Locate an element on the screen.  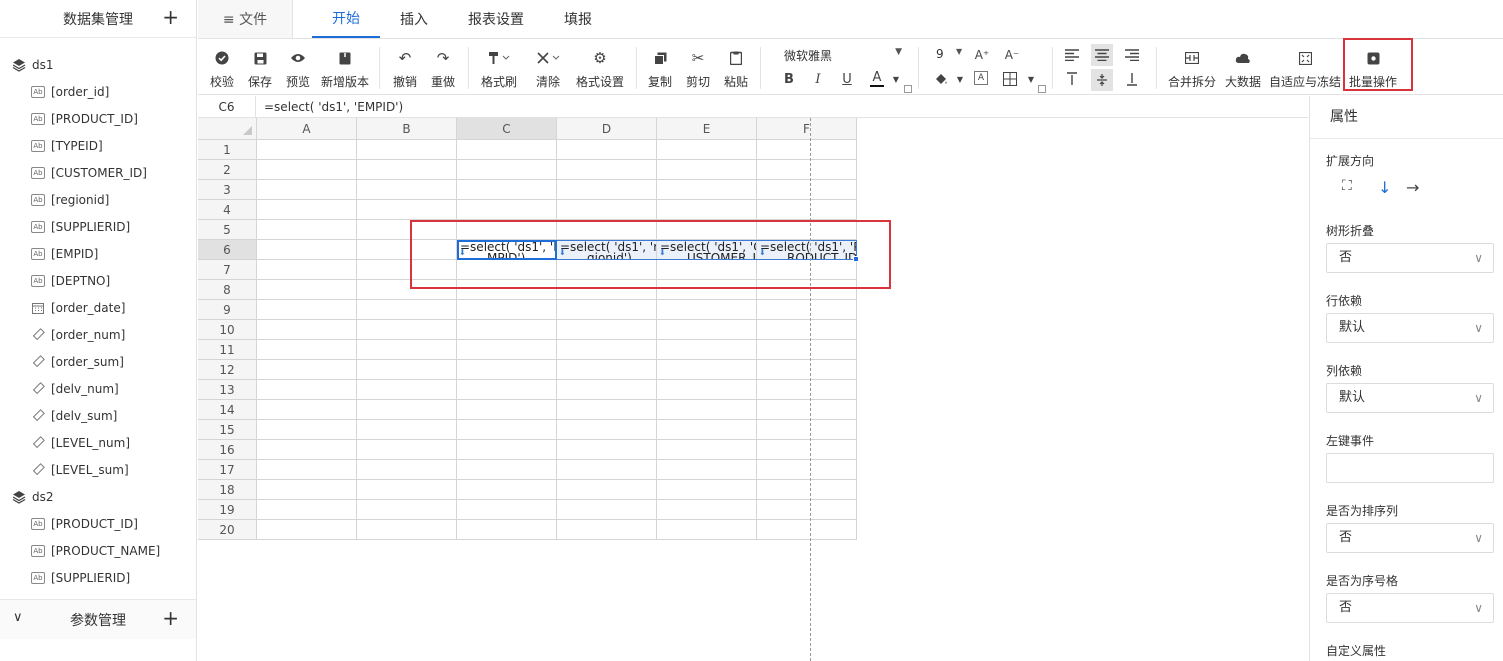
dataset-field: [LEVEL_num] is located at coordinates (98, 442).